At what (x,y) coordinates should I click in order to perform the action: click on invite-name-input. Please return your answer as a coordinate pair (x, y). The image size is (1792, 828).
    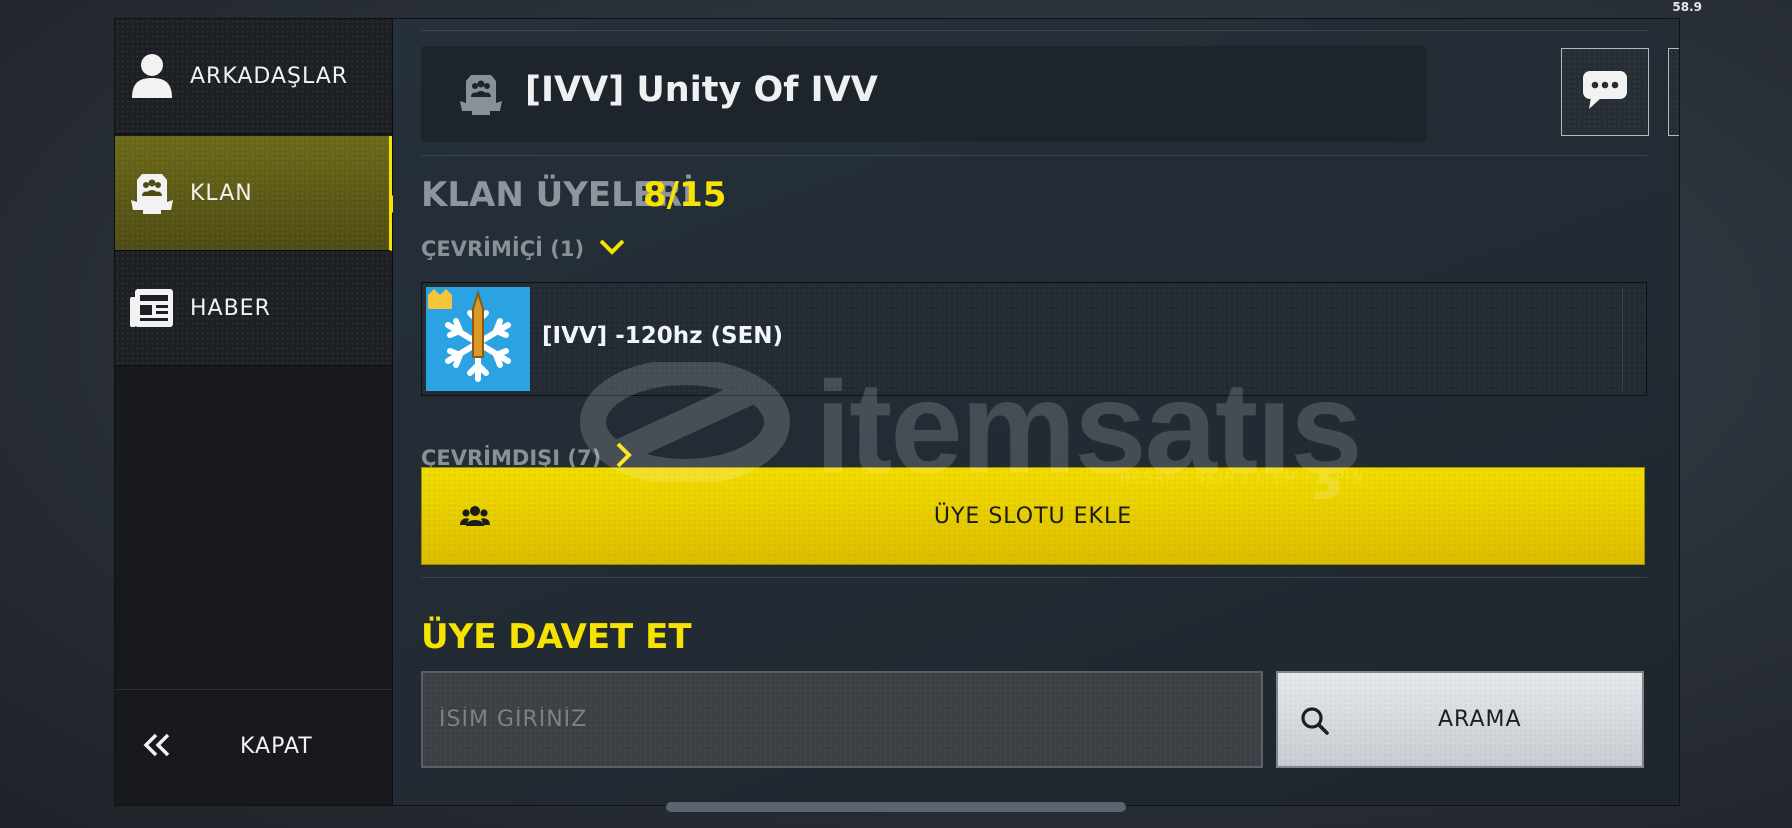
    Looking at the image, I should click on (842, 719).